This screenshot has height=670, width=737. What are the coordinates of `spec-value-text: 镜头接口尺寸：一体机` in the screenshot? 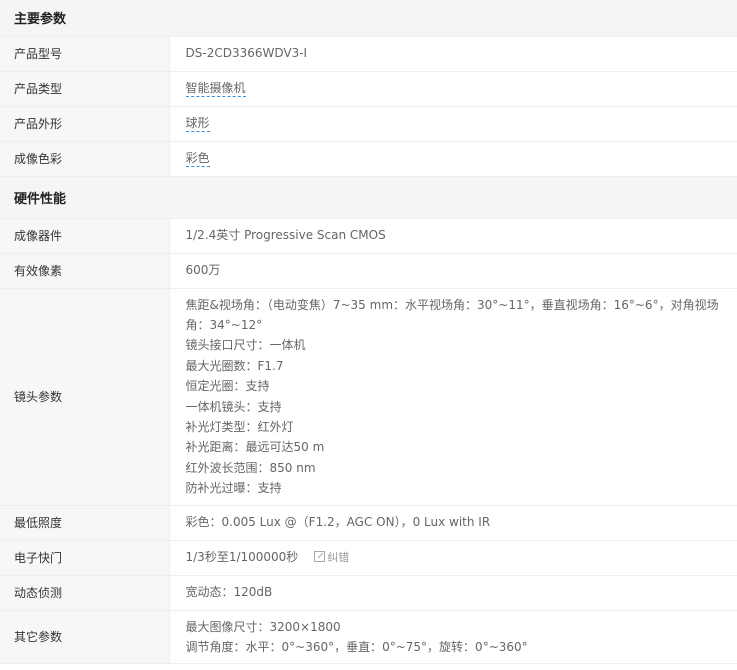 It's located at (245, 345).